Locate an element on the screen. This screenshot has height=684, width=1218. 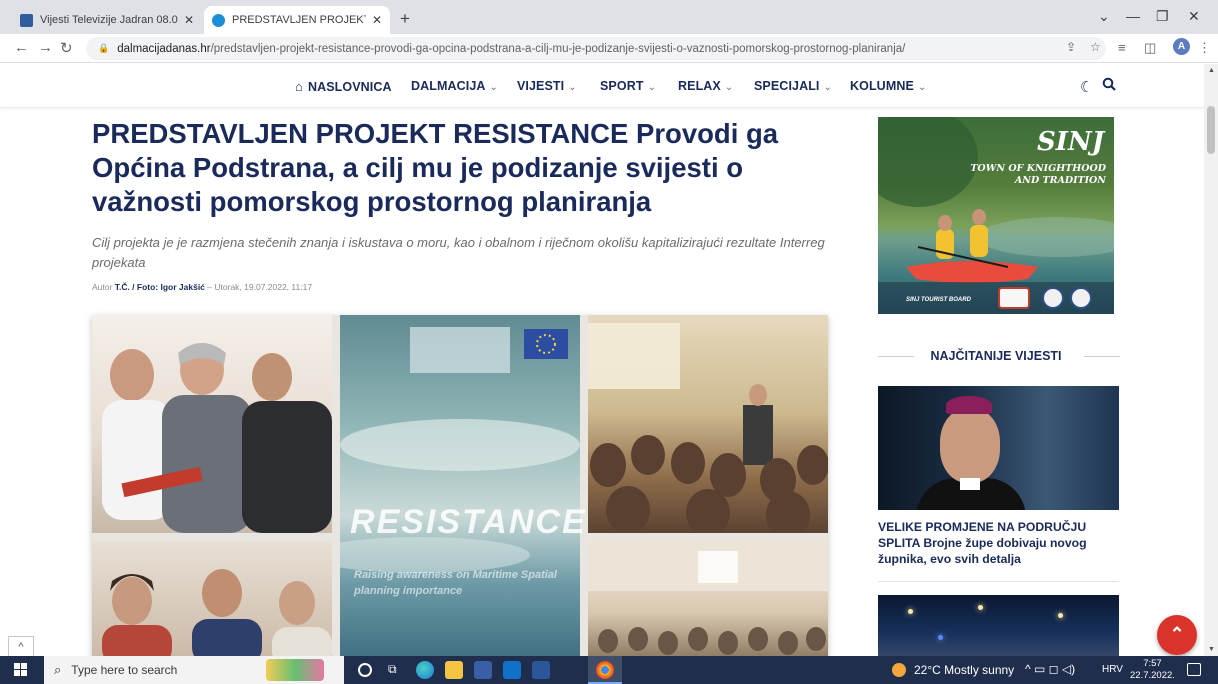
nav-item-relax: RELAX ⌄ is located at coordinates (705, 86).